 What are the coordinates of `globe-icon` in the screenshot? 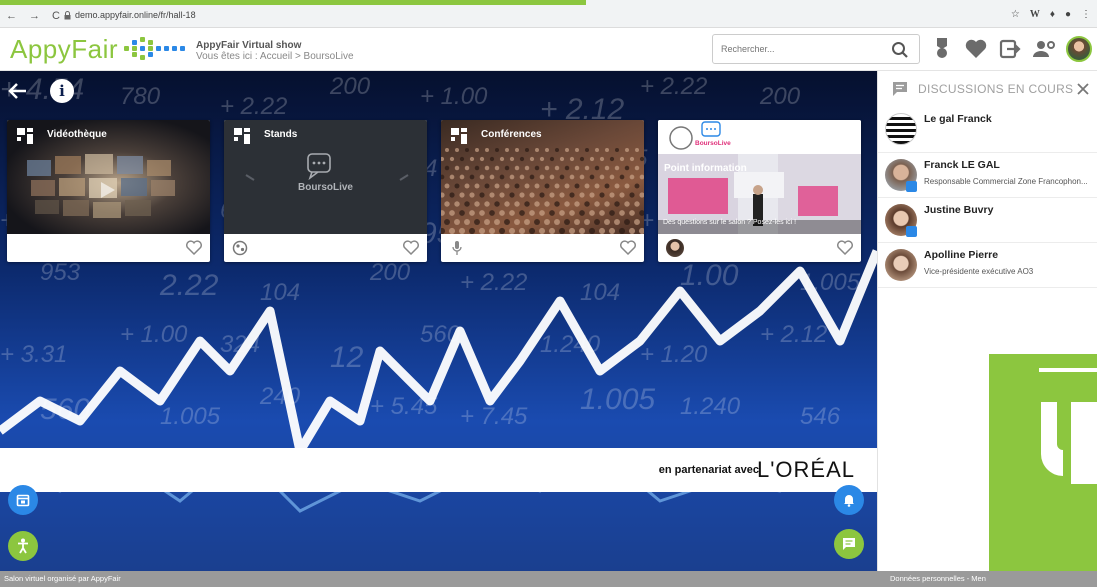 It's located at (240, 248).